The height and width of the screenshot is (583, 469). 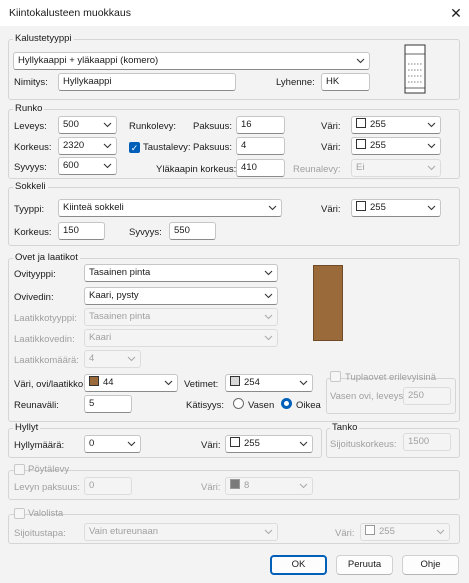 I want to click on plinth-type-value: Kiinteä sokkeli, so click(x=93, y=207).